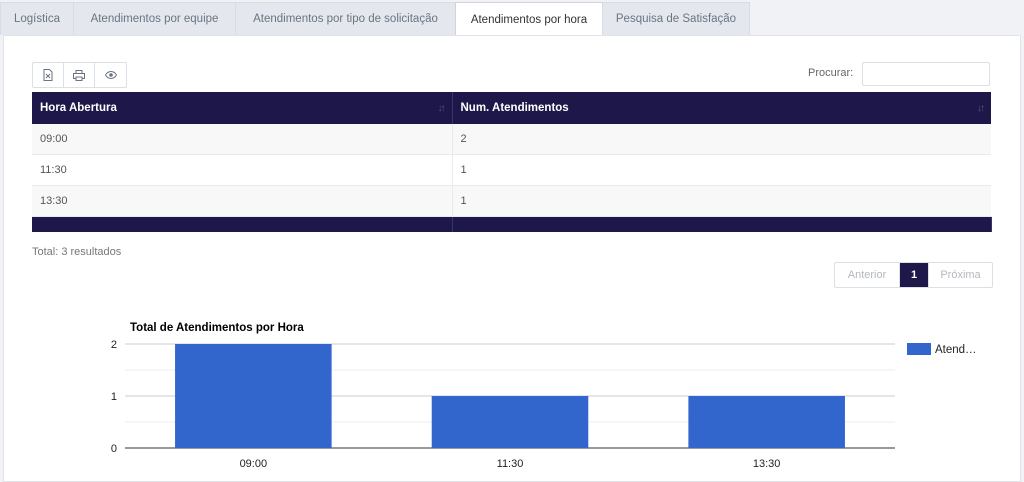  What do you see at coordinates (242, 170) in the screenshot?
I see `cell-hora: 11:30` at bounding box center [242, 170].